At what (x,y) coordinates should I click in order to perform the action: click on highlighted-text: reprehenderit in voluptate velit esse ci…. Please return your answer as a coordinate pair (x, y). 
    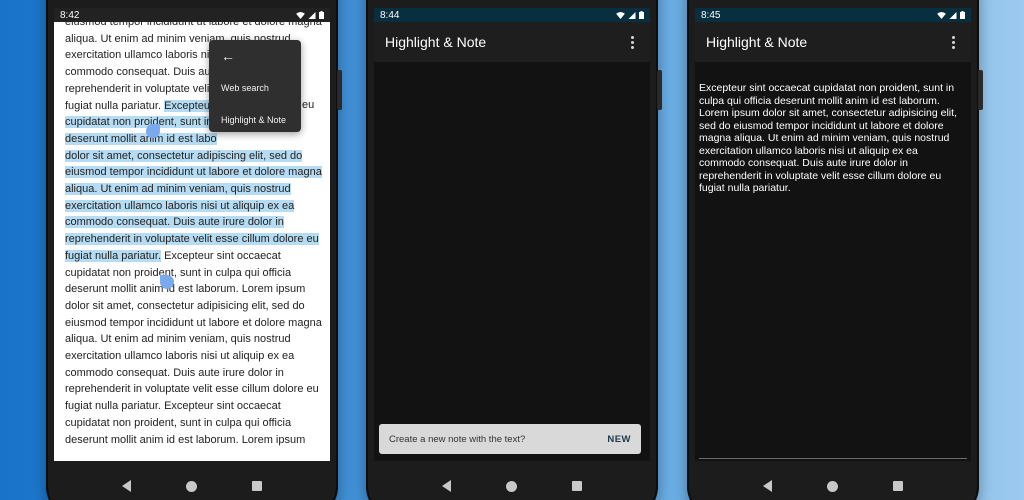
    Looking at the image, I should click on (192, 239).